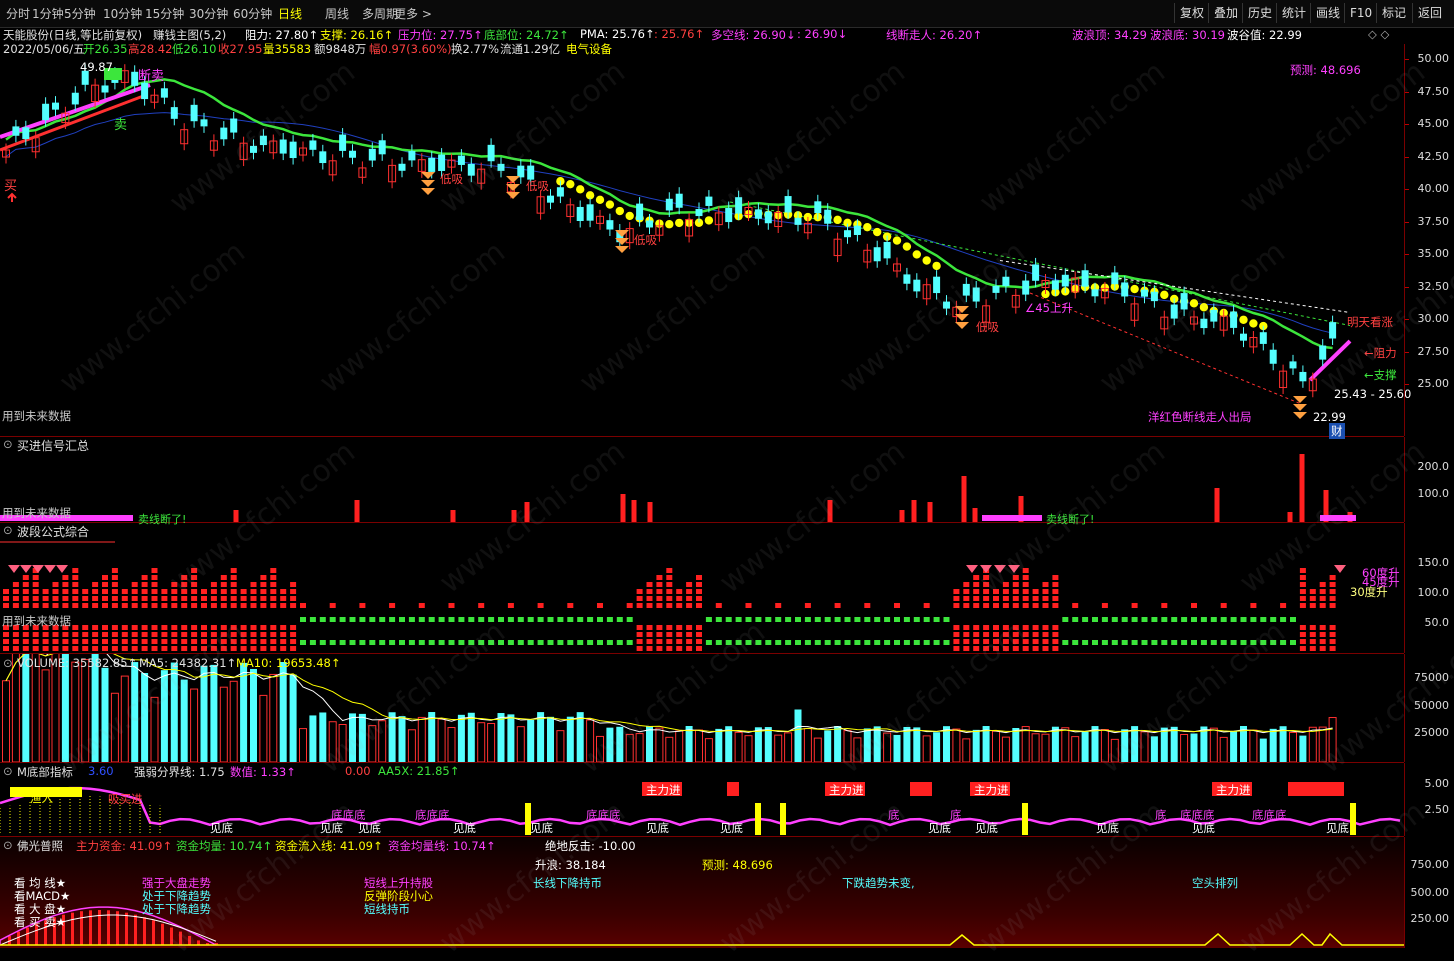 The width and height of the screenshot is (1454, 961). What do you see at coordinates (1437, 622) in the screenshot?
I see `wave-axis-label: 50.0` at bounding box center [1437, 622].